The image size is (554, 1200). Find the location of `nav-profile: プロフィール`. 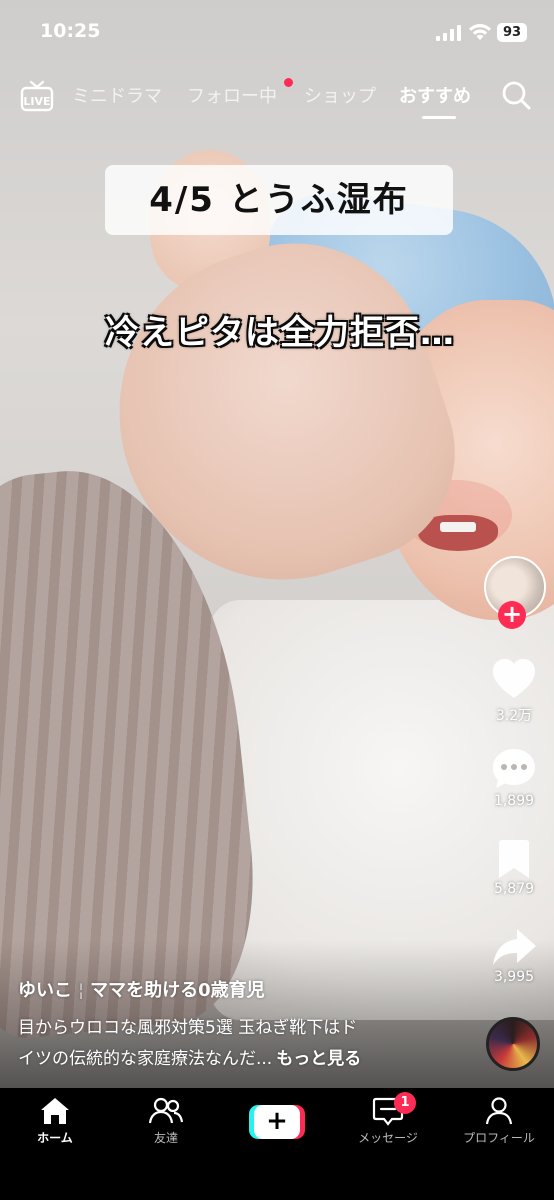

nav-profile: プロフィール is located at coordinates (499, 1121).